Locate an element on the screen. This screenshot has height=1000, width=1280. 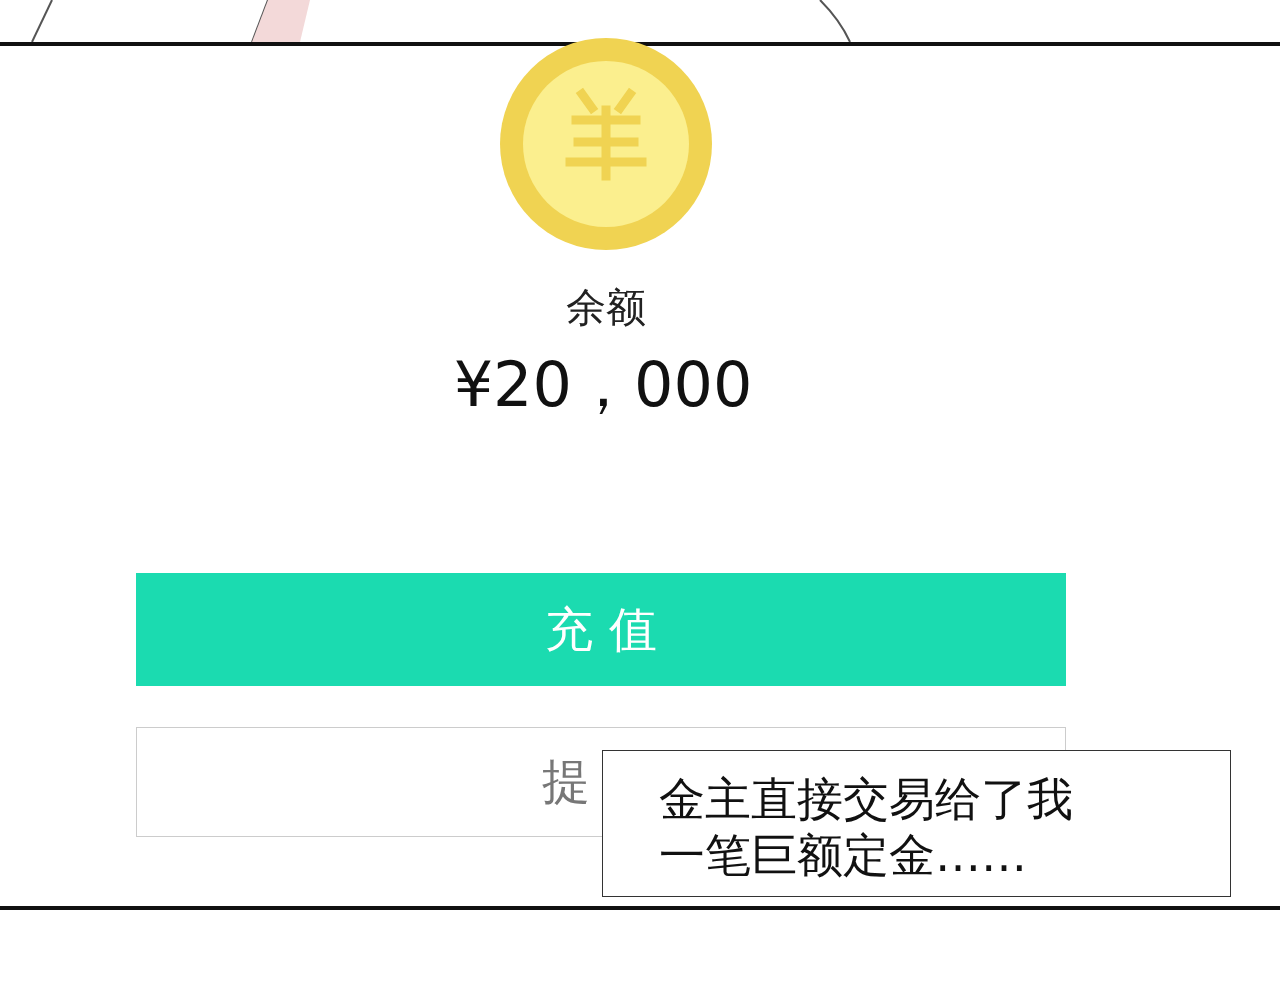
coin-icon is located at coordinates (606, 144).